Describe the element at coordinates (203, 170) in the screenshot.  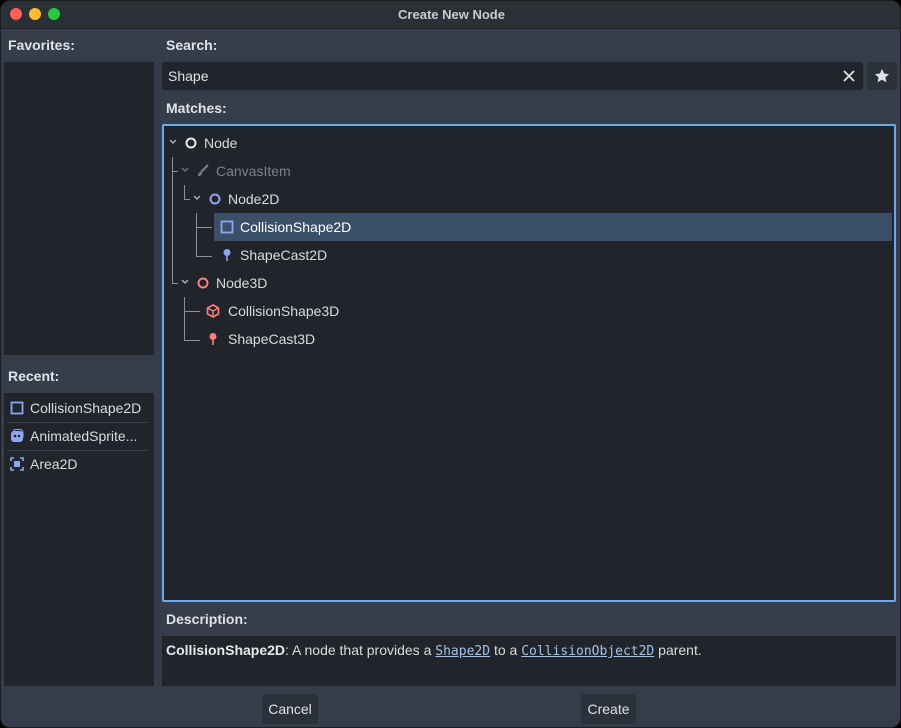
I see `canvas-item-brush-icon` at that location.